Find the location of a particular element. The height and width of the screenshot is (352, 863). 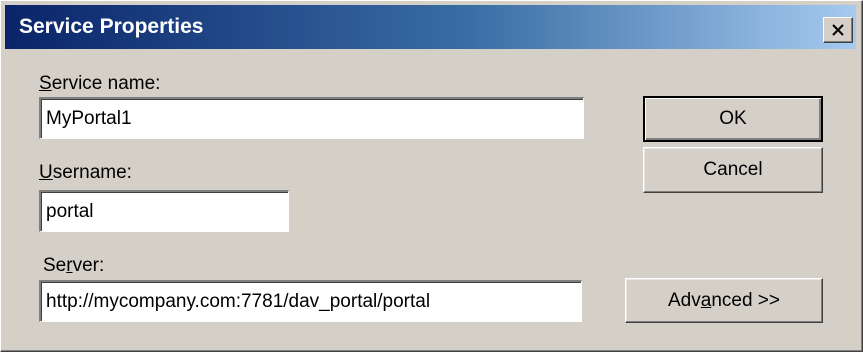

service-name-value: MyPortal1 is located at coordinates (89, 118).